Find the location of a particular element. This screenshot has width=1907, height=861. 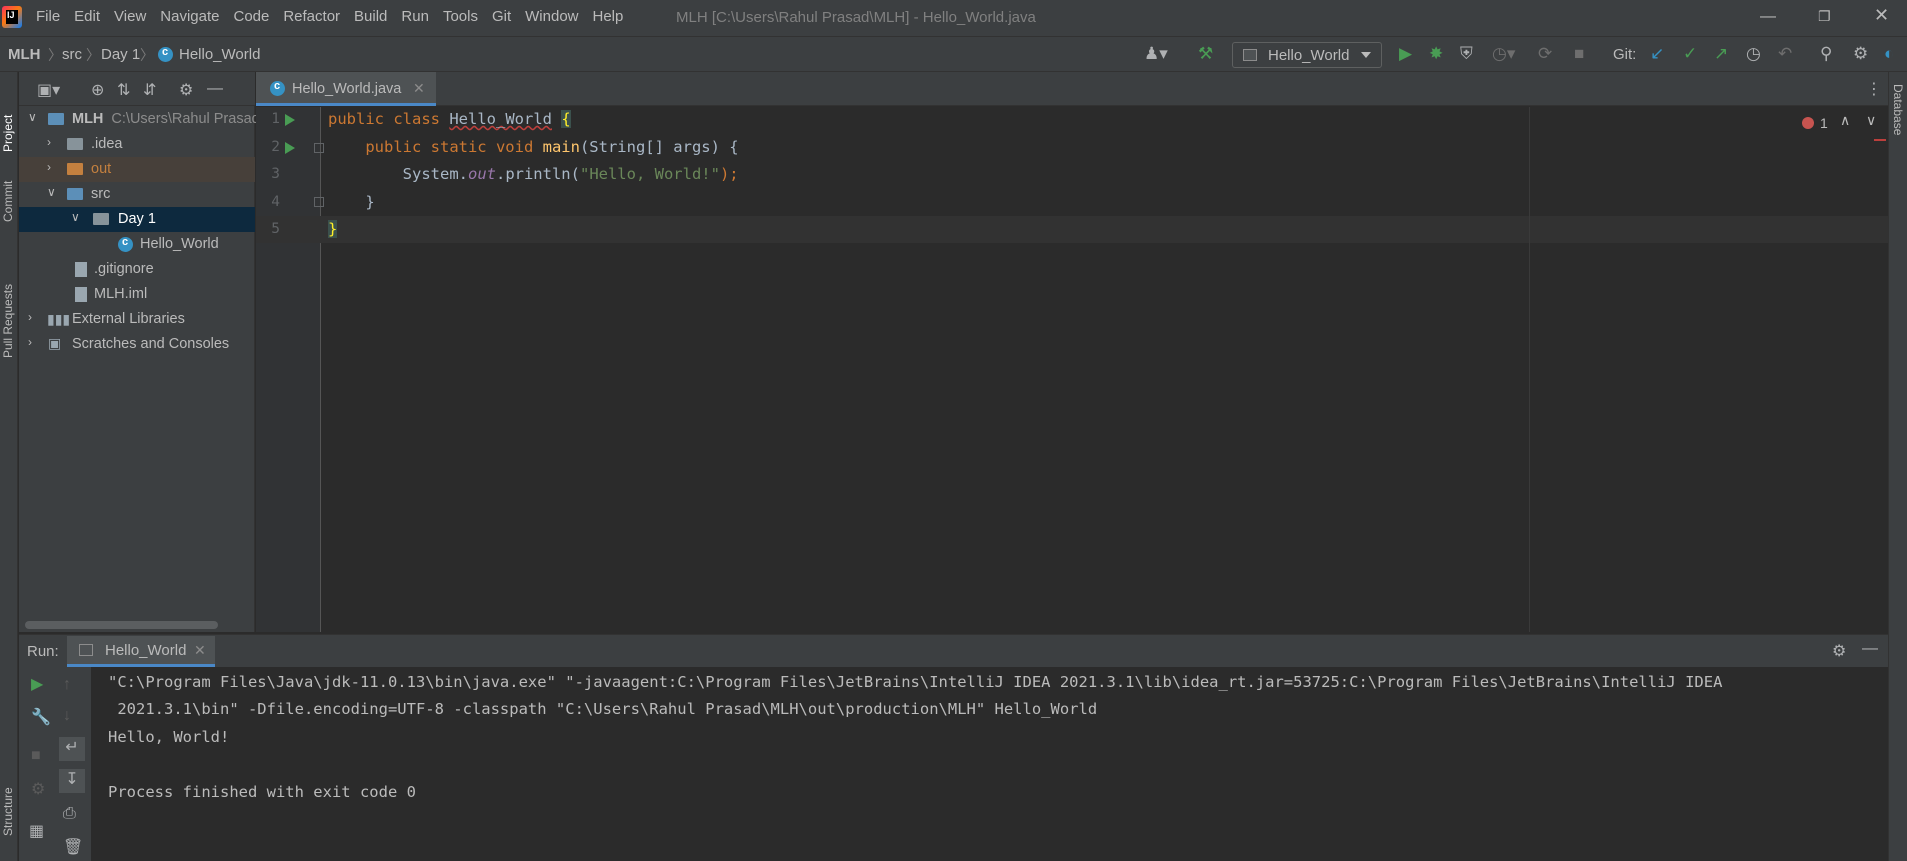

tree-item-src: ∨ src is located at coordinates (137, 194).